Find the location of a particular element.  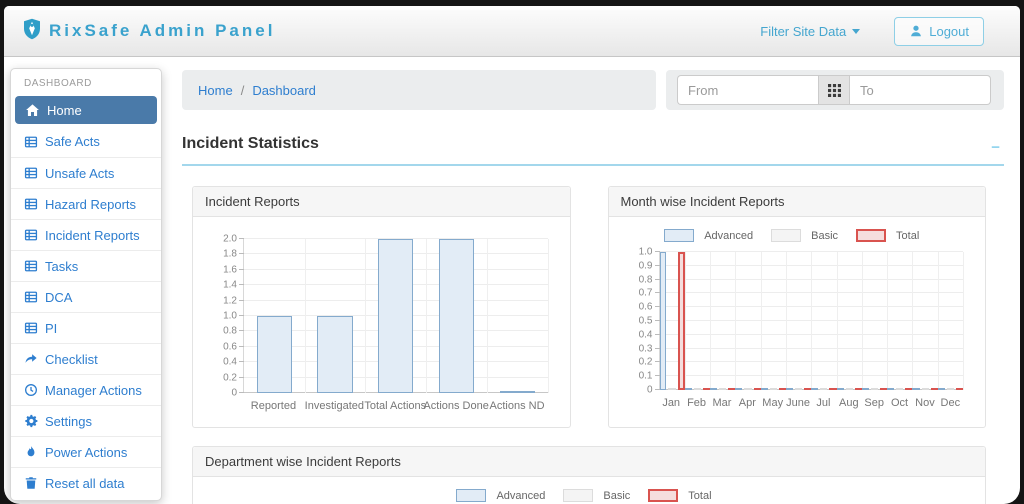

x-axis-label: Aug is located at coordinates (849, 403).